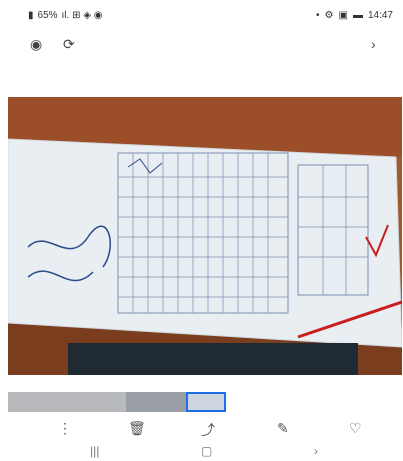 The image size is (403, 461). I want to click on rotate-view-icon: ⟳, so click(69, 44).